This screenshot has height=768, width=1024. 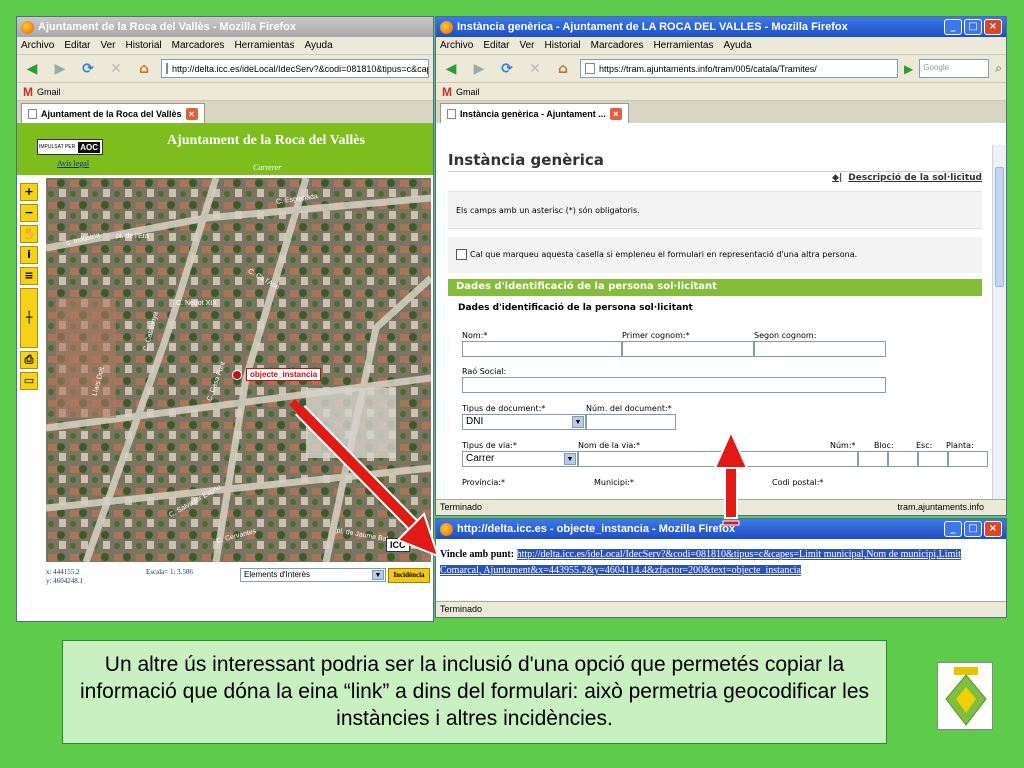 What do you see at coordinates (29, 255) in the screenshot?
I see `info-pointer-icon: i` at bounding box center [29, 255].